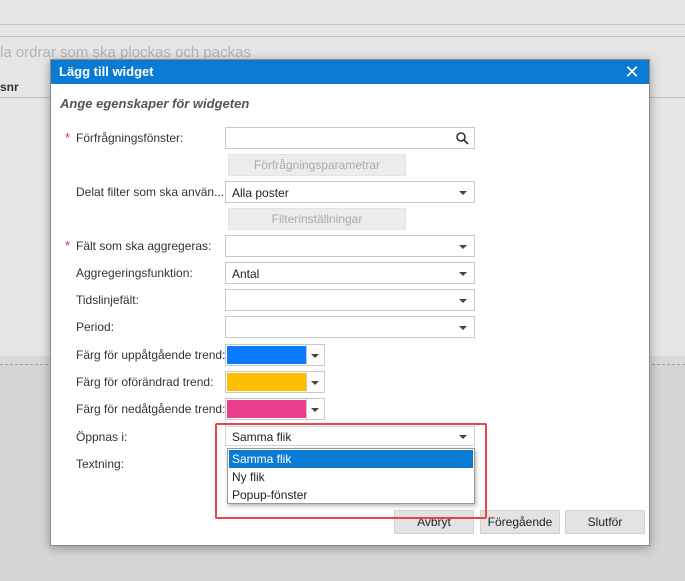  I want to click on timeline-field-select, so click(350, 300).